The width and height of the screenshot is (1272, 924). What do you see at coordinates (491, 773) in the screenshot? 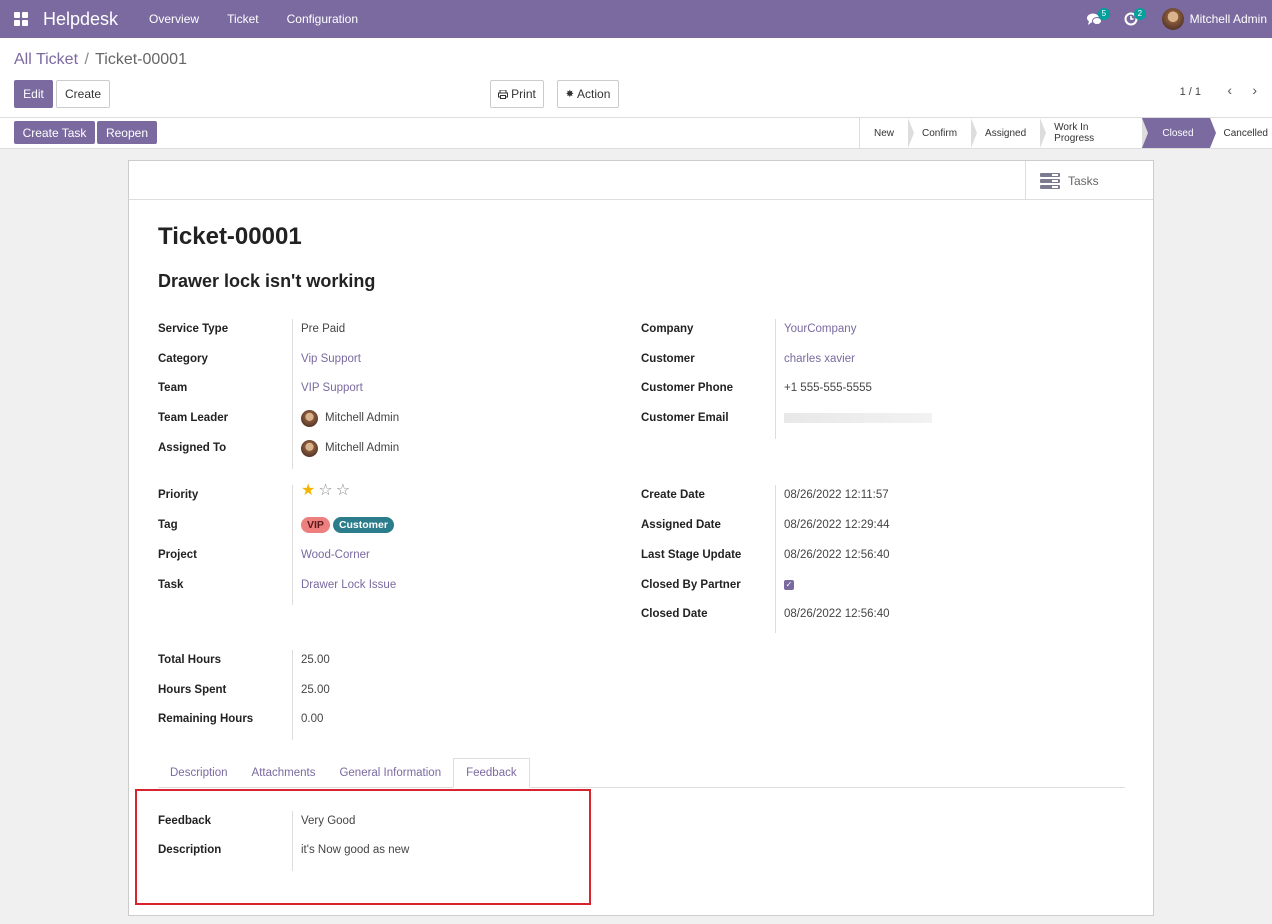
I see `tab-feedback: Feedback` at bounding box center [491, 773].